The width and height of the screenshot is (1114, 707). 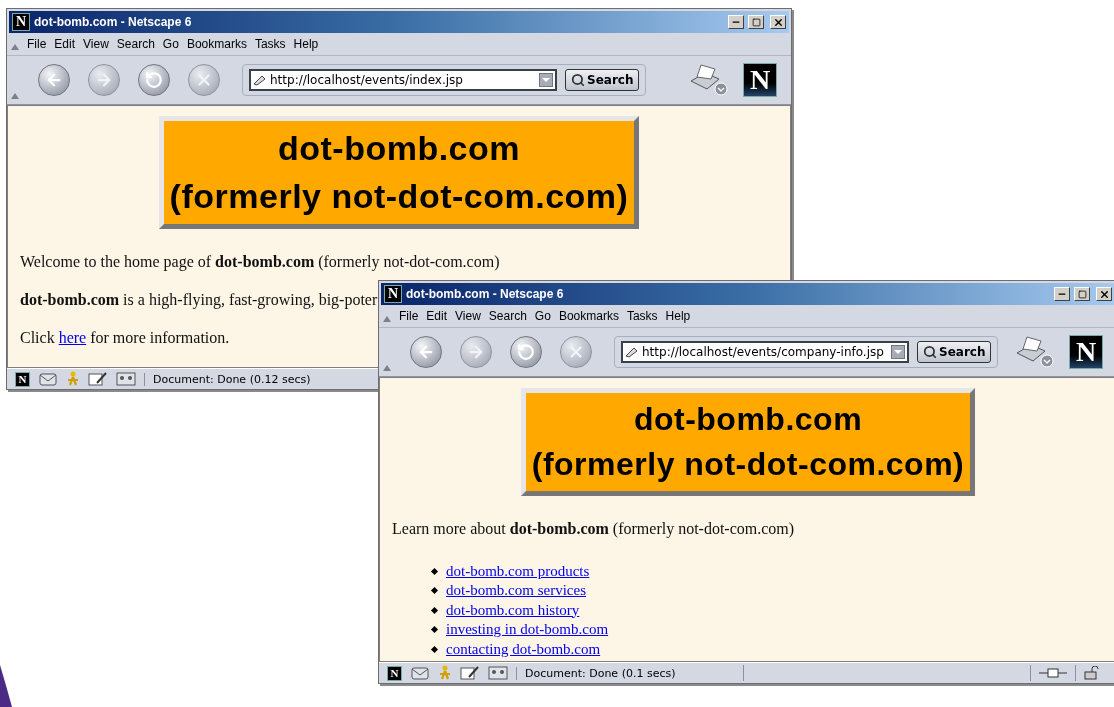 I want to click on desktop-swoosh-drawing, so click(x=7, y=686).